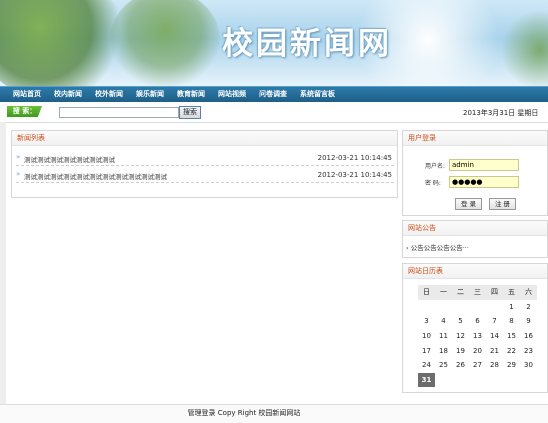 The width and height of the screenshot is (548, 423). What do you see at coordinates (435, 166) in the screenshot?
I see `username-label: 用户名:` at bounding box center [435, 166].